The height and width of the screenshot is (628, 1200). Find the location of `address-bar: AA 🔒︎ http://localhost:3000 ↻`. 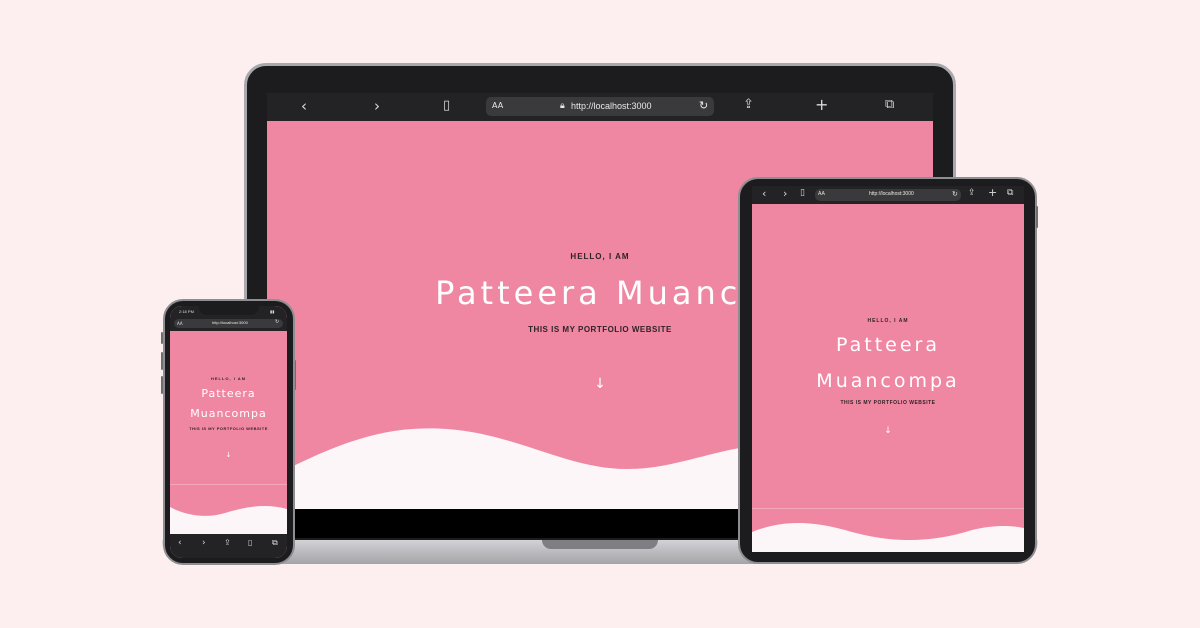

address-bar: AA 🔒︎ http://localhost:3000 ↻ is located at coordinates (600, 106).